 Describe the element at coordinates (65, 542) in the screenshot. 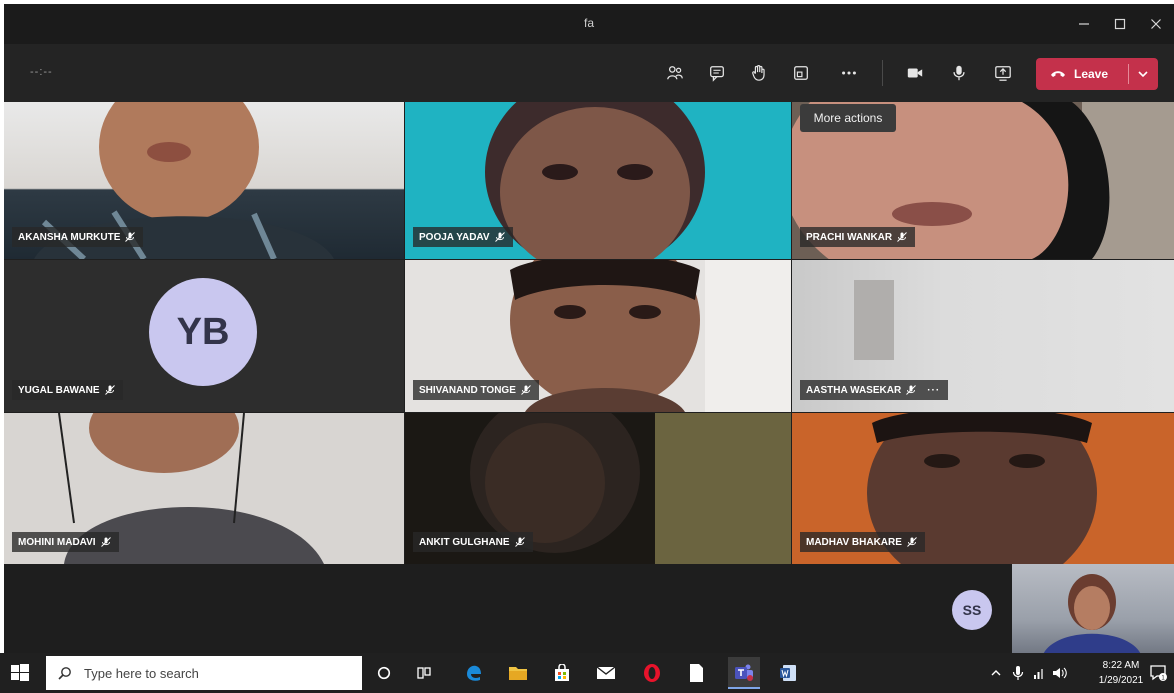

I see `participant-name-tag: MOHINI MADAVI` at that location.